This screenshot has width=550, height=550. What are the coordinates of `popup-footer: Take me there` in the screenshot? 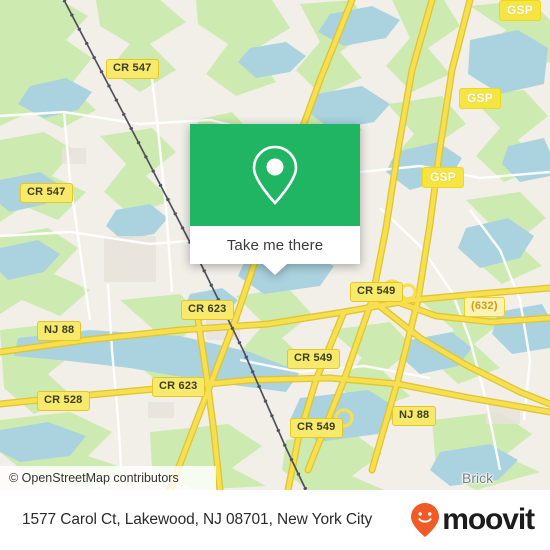 It's located at (275, 250).